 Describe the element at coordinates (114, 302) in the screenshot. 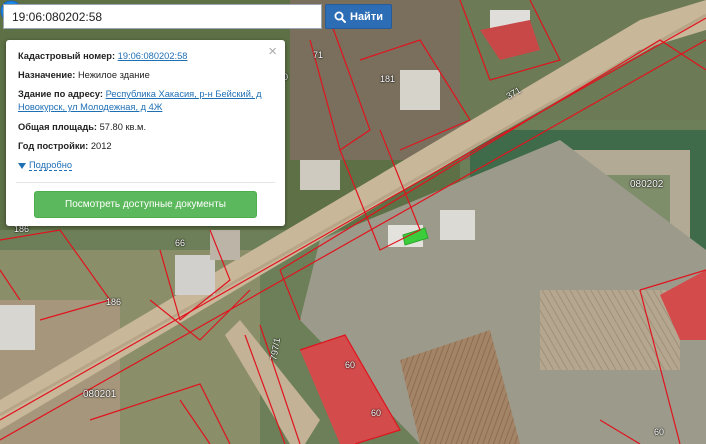

I see `parcel-label: 186` at that location.